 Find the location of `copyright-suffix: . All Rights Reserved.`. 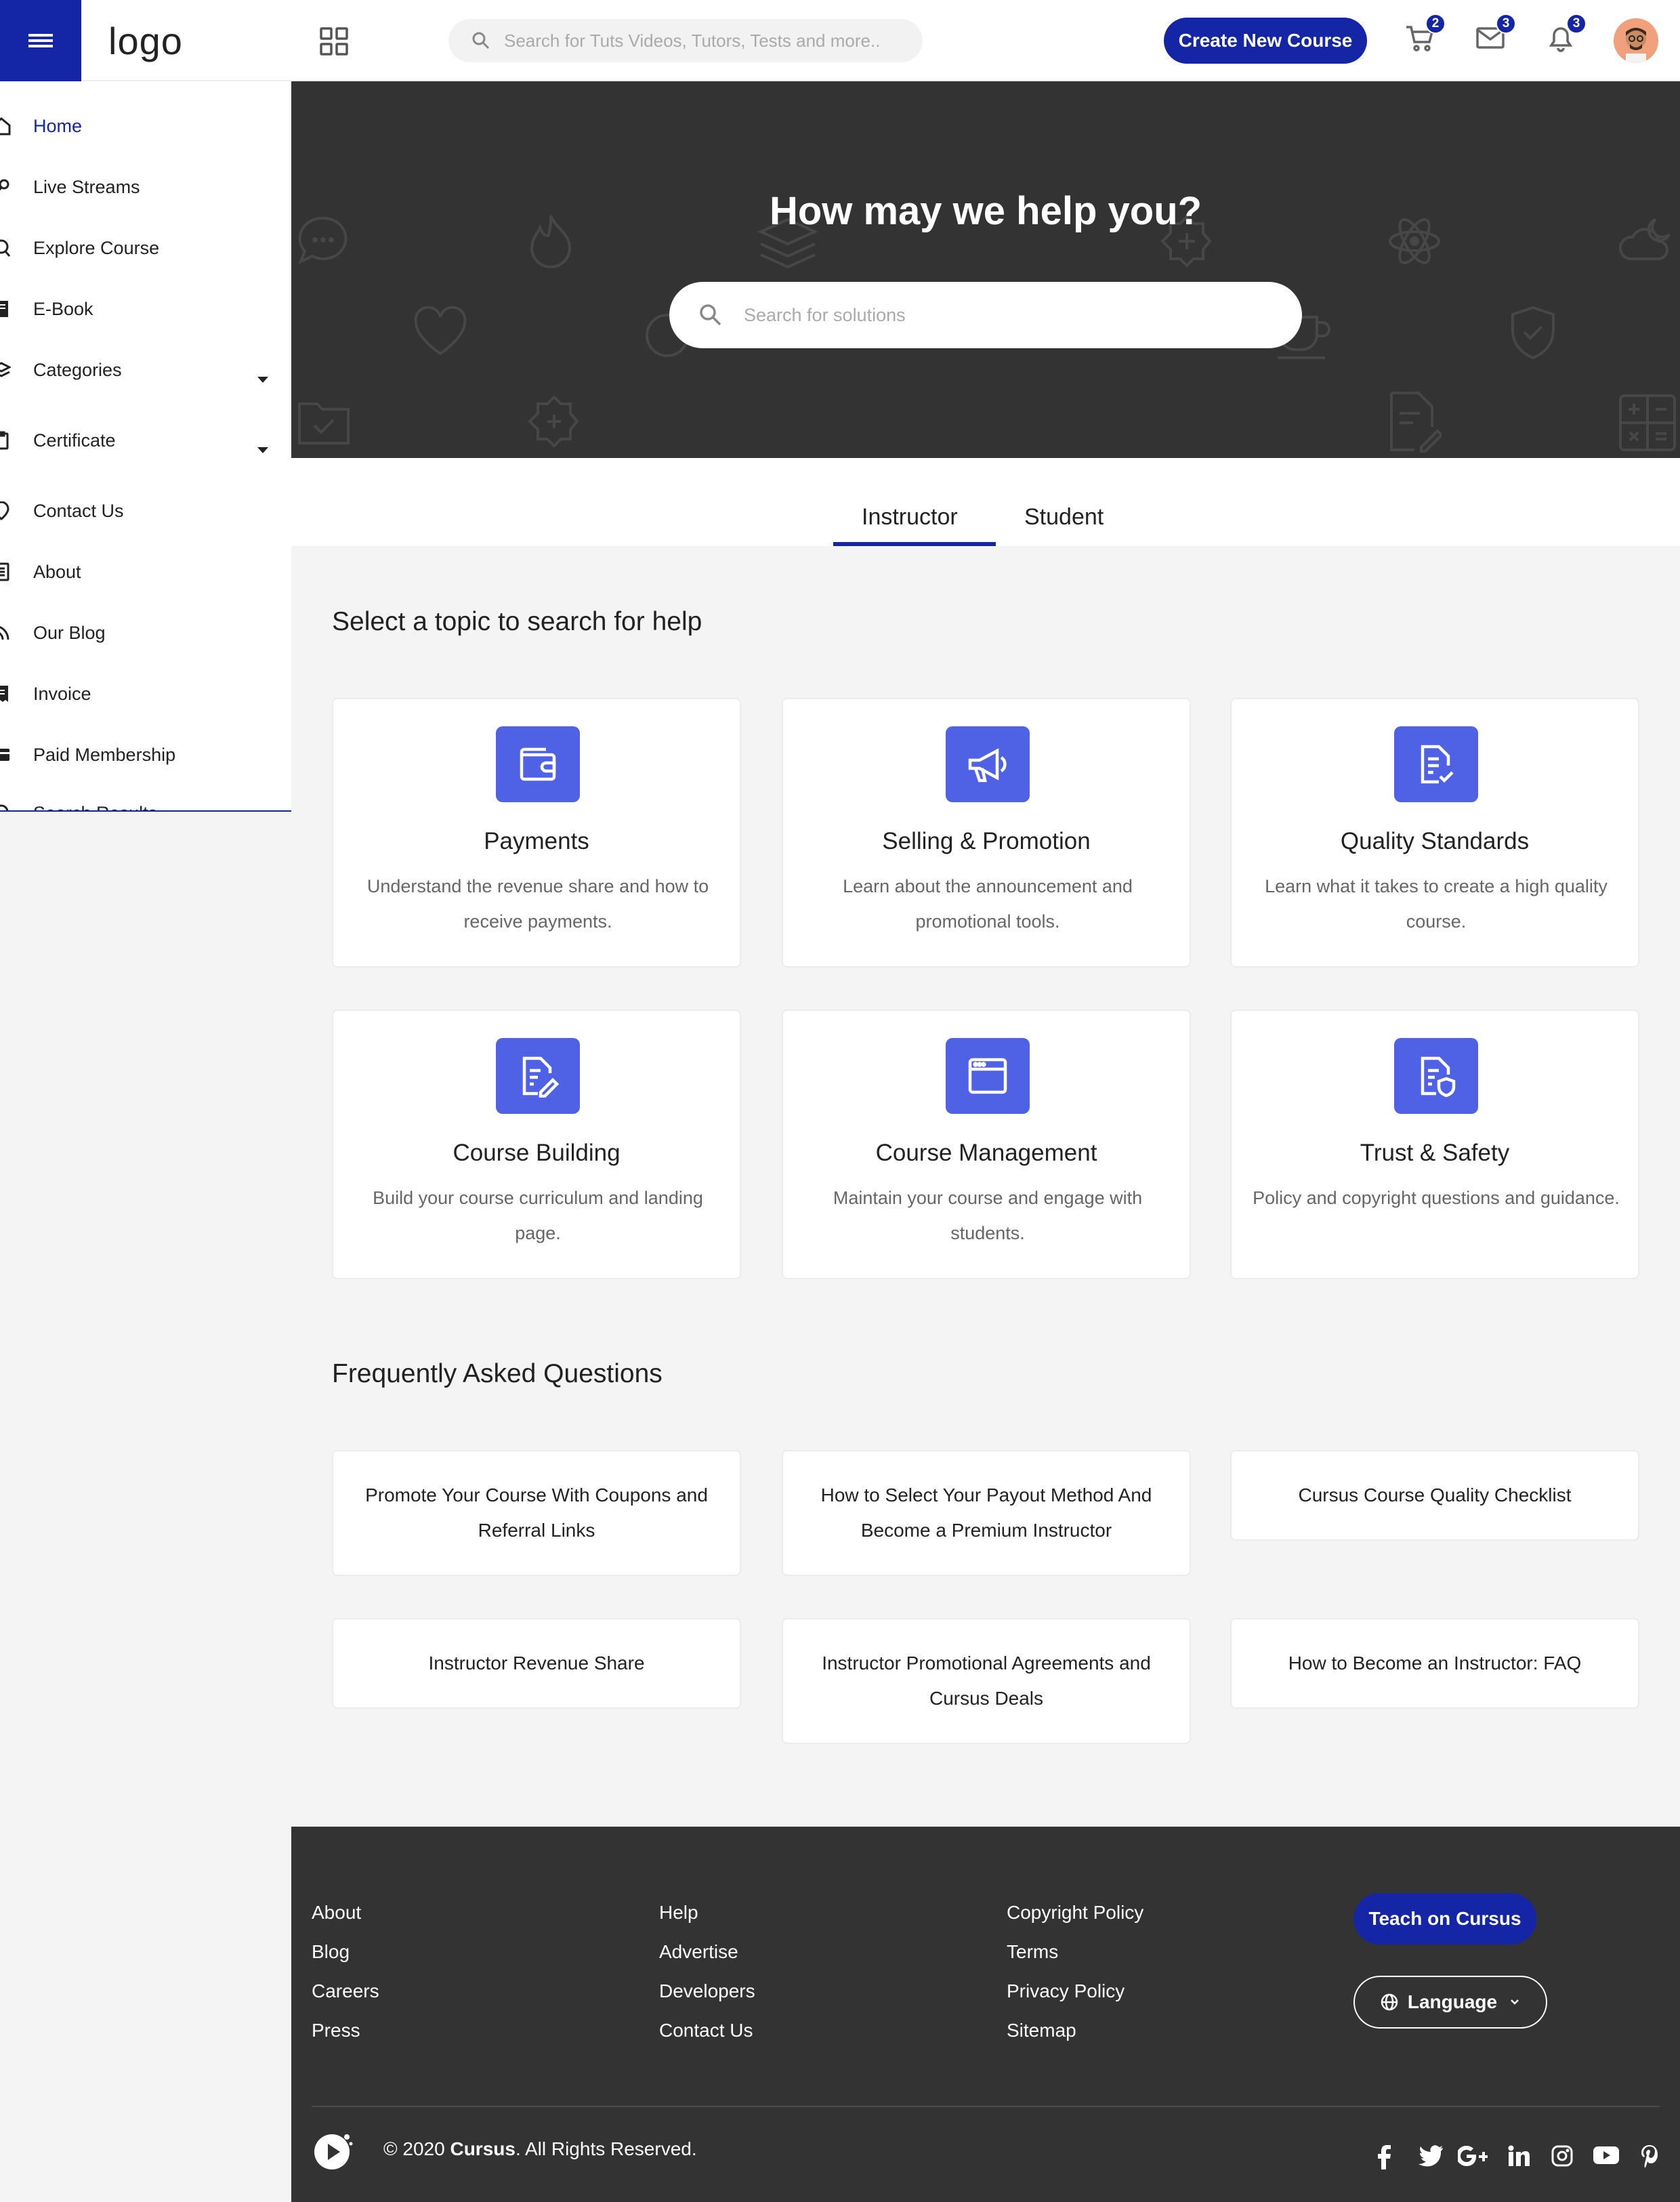

copyright-suffix: . All Rights Reserved. is located at coordinates (606, 2148).